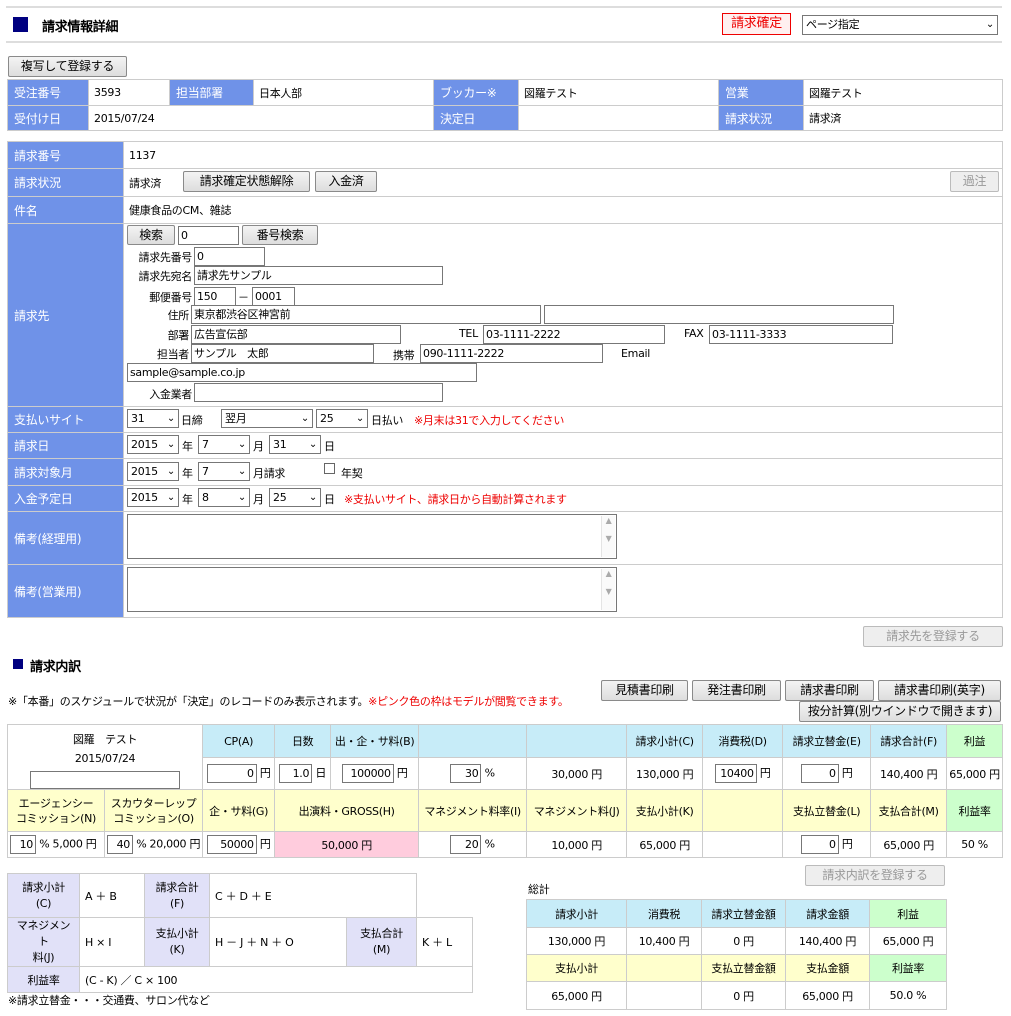 This screenshot has width=1011, height=1016. Describe the element at coordinates (372, 589) in the screenshot. I see `memo-sales-textarea: ▲ ▼` at that location.